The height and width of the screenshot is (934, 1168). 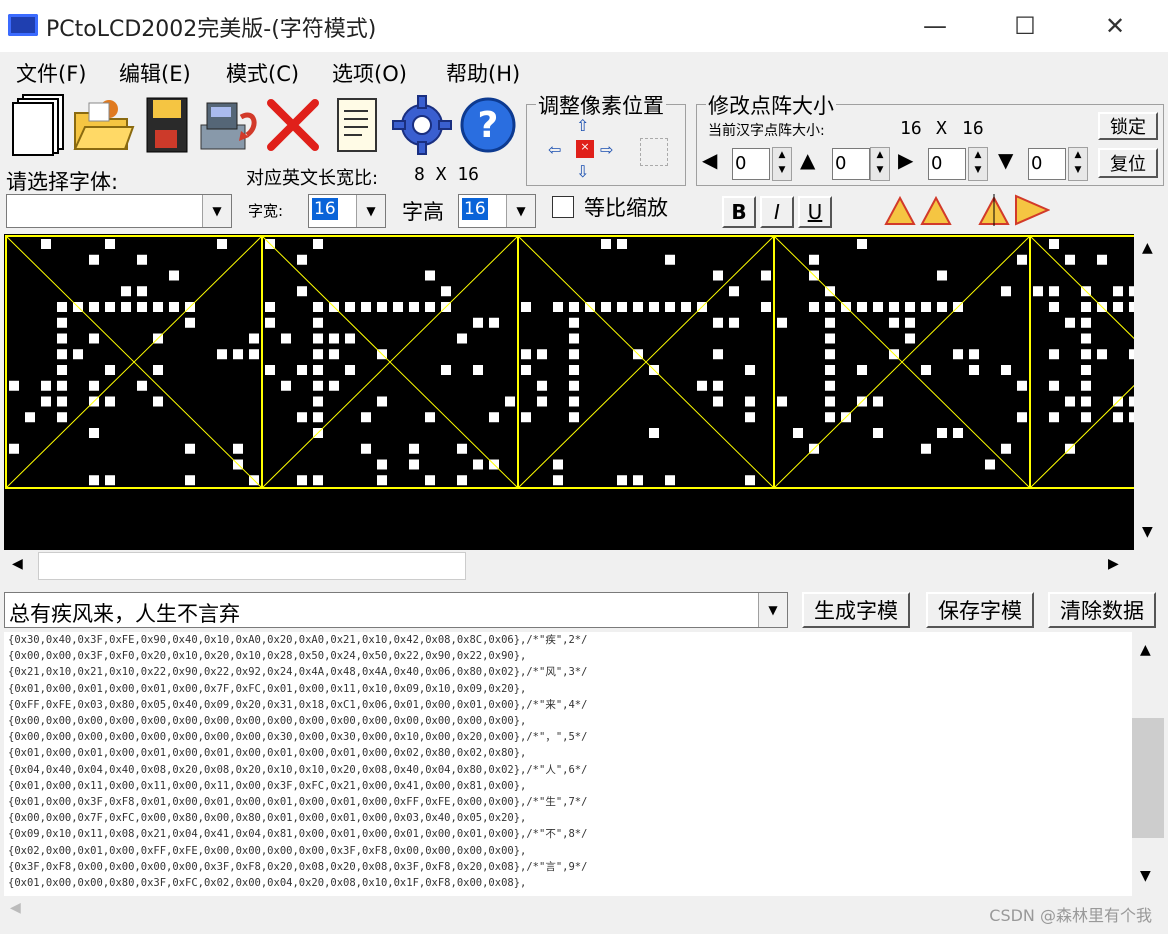 What do you see at coordinates (1011, 163) in the screenshot?
I see `shrink-bottom-icon: ▼` at bounding box center [1011, 163].